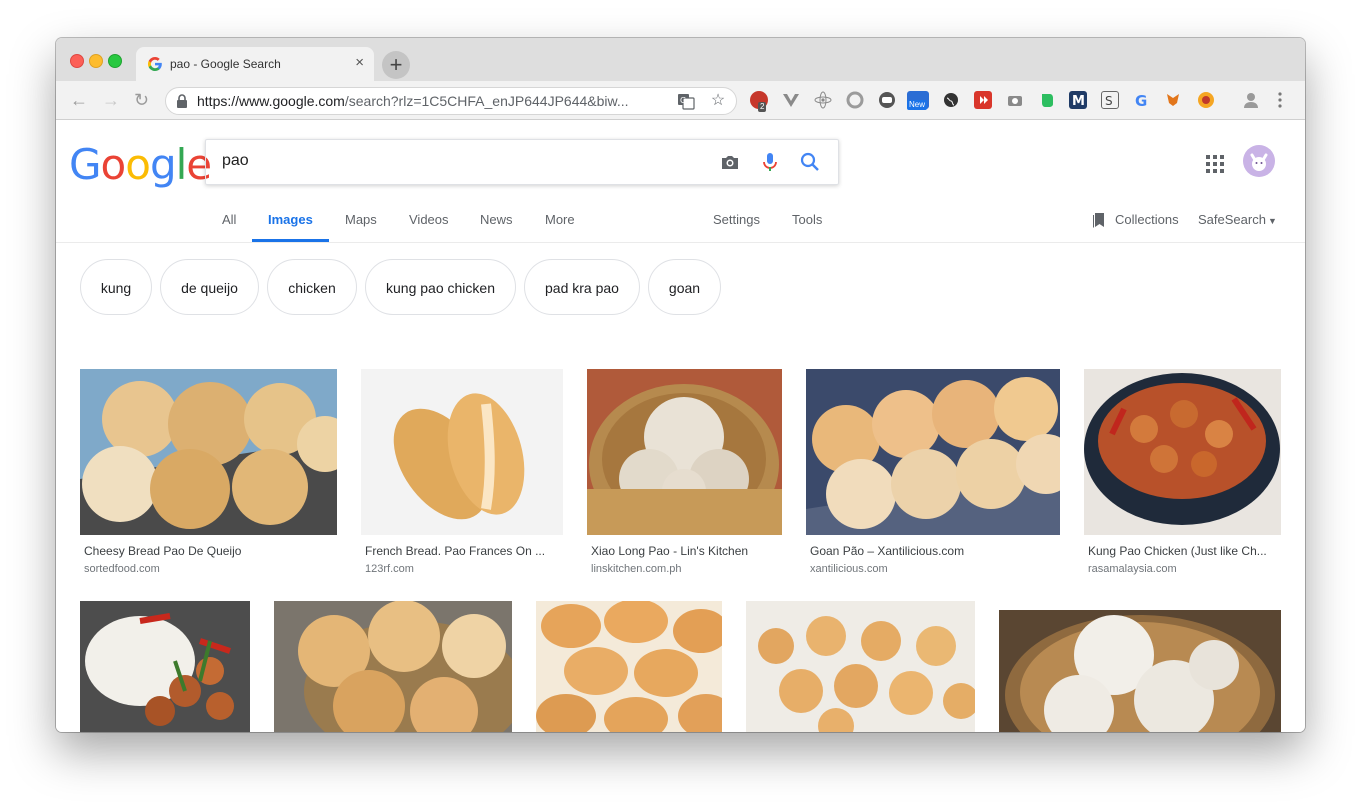 The height and width of the screenshot is (806, 1361). What do you see at coordinates (1132, 569) in the screenshot?
I see `result-source: rasamalaysia.com` at bounding box center [1132, 569].